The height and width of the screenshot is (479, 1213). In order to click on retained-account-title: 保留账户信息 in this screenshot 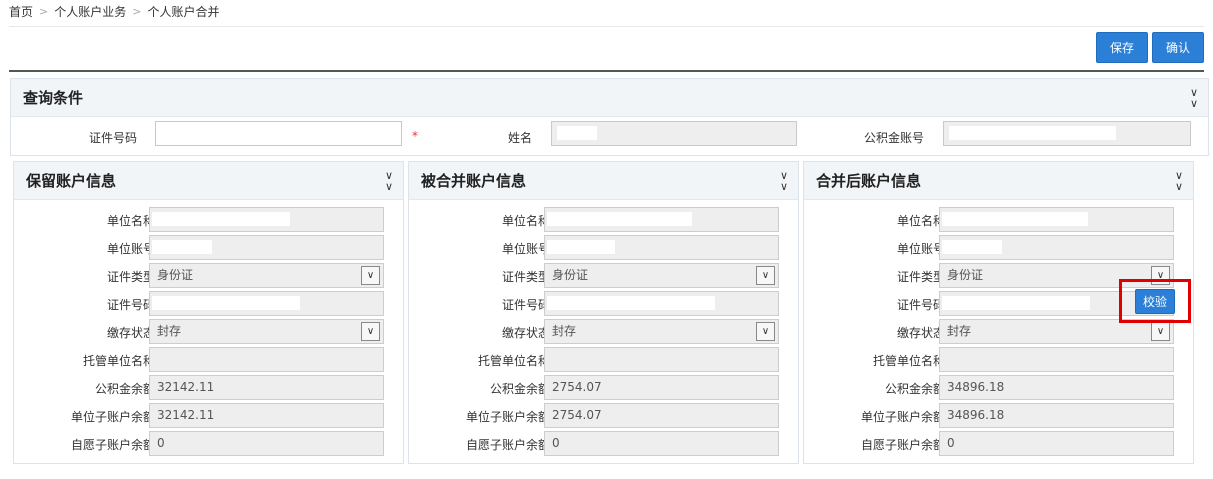, I will do `click(71, 181)`.